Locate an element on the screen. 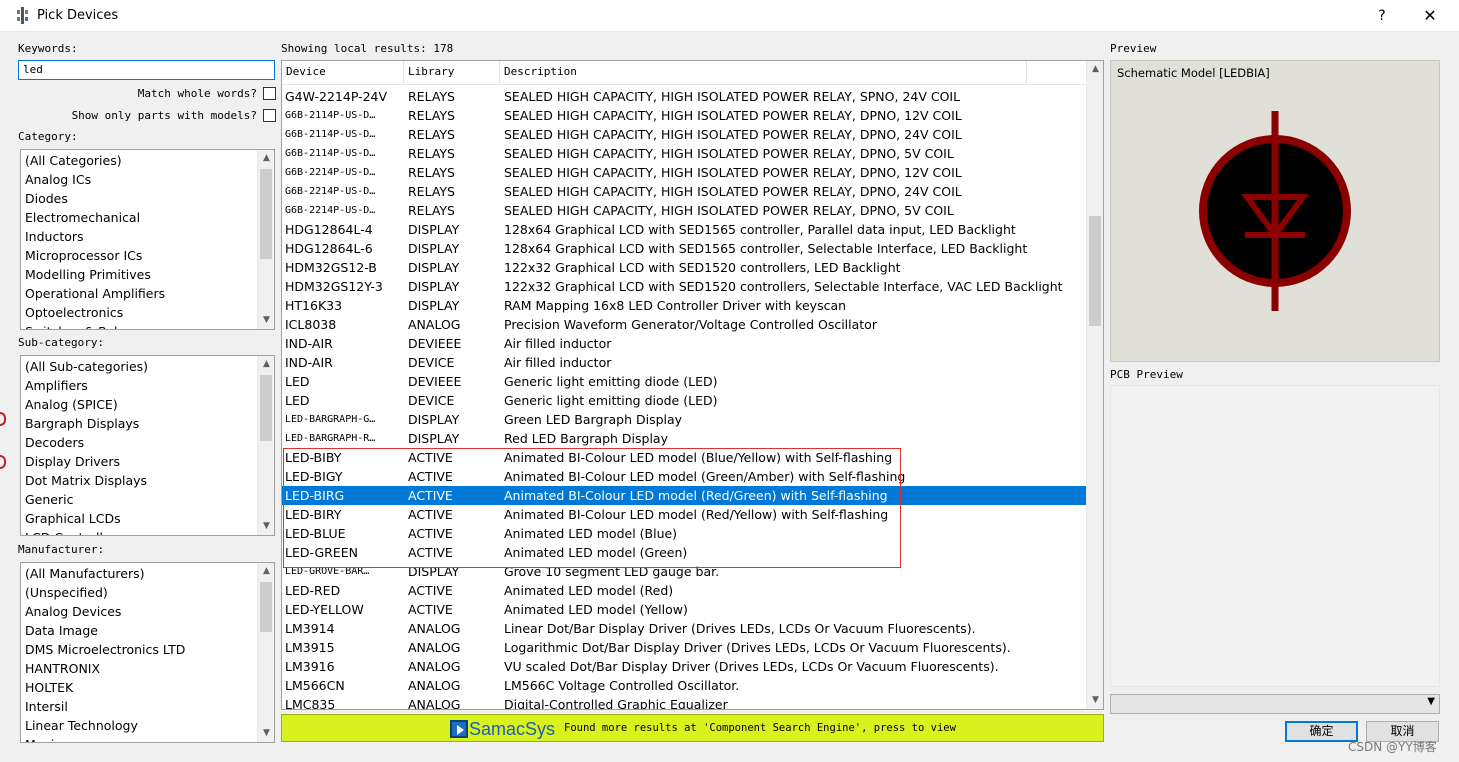 The image size is (1459, 762). list-item: Linear Technology is located at coordinates (147, 725).